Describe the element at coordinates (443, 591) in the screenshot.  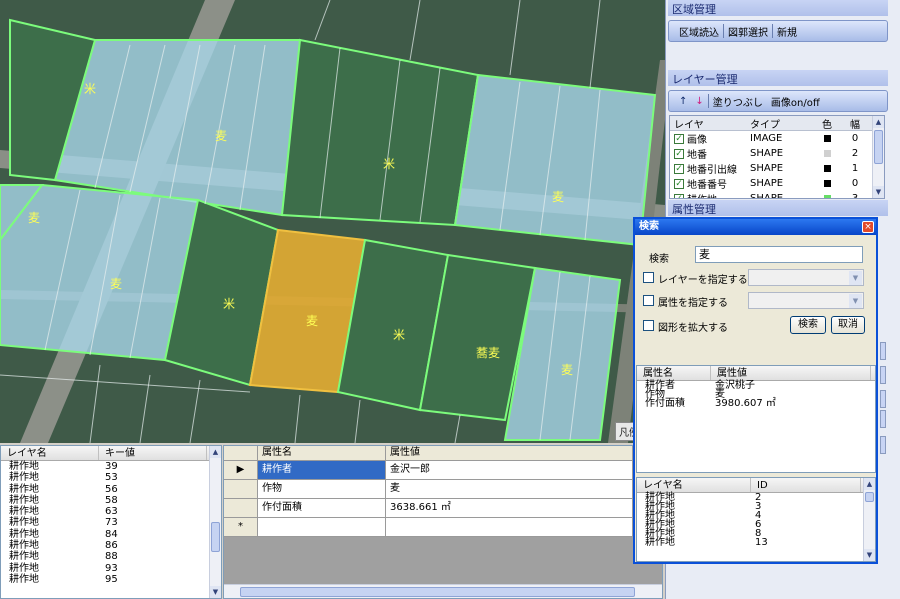
I see `attribute-grid-hscrollbar` at that location.